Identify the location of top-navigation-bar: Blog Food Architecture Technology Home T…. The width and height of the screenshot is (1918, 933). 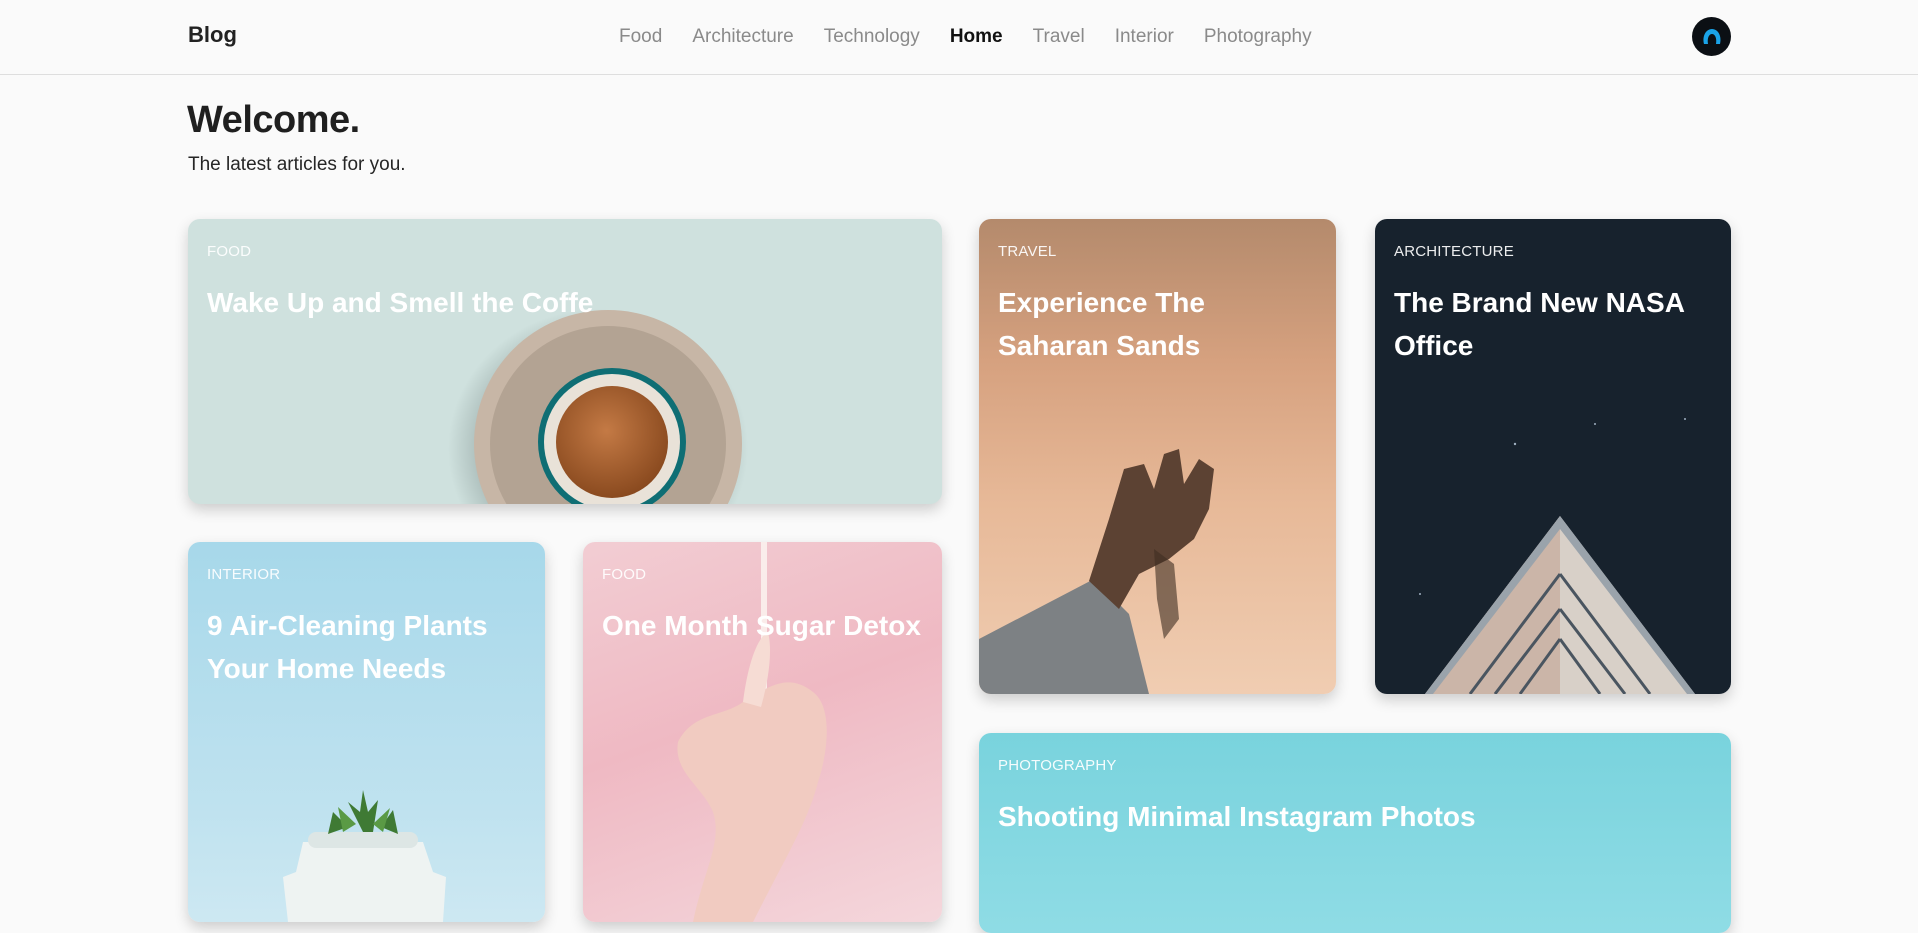
(959, 37).